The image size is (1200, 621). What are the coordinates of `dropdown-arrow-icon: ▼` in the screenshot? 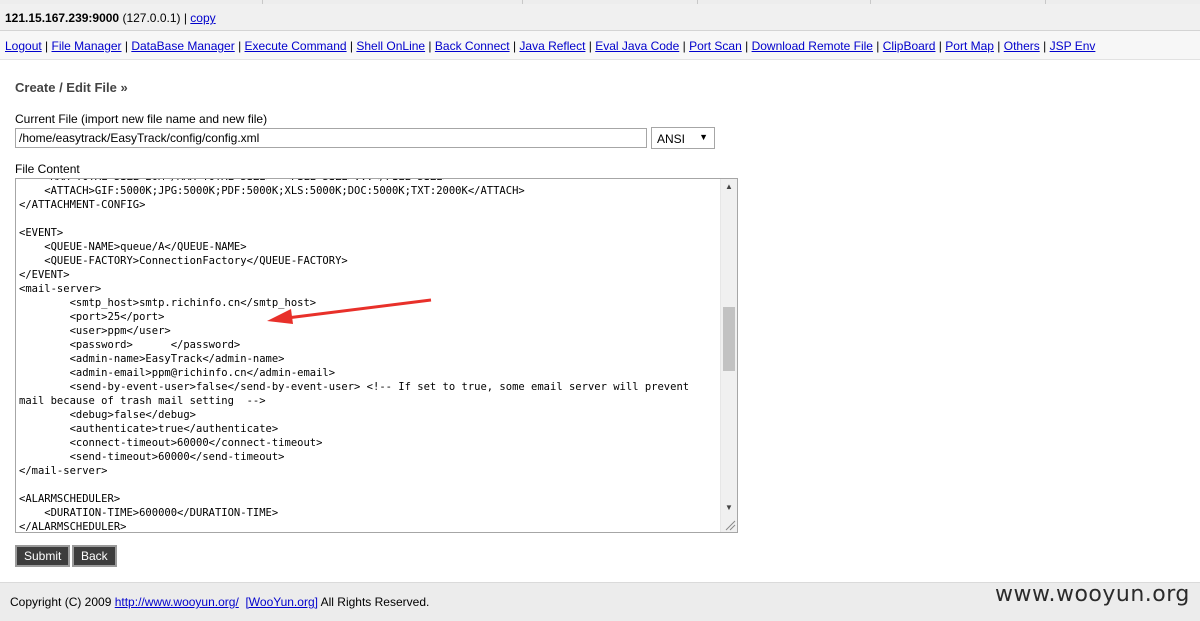 It's located at (703, 137).